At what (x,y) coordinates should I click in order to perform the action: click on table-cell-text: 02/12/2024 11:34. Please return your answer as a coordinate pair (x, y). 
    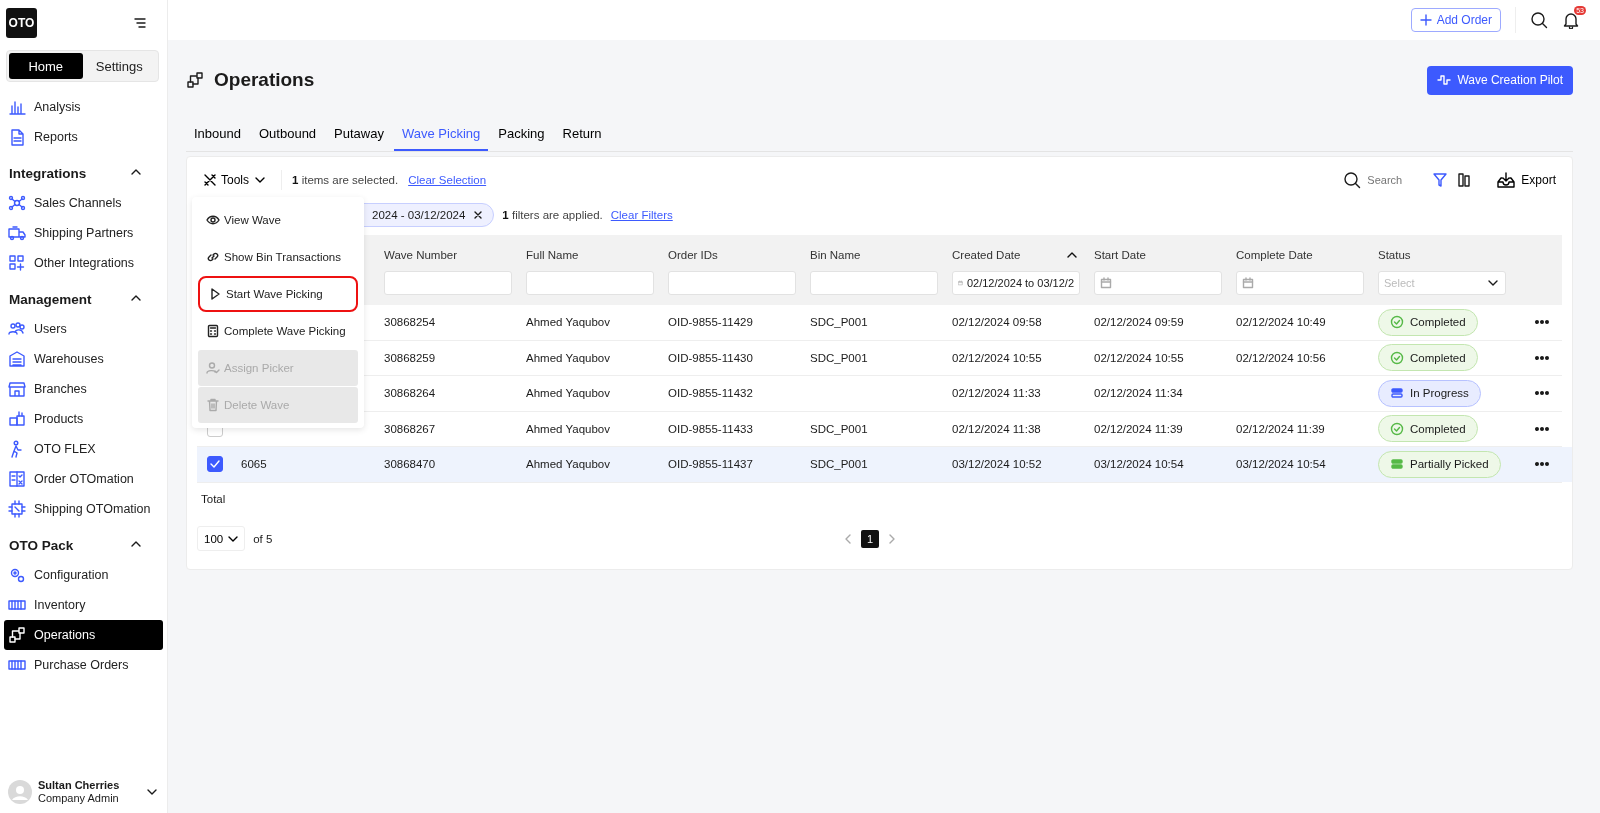
    Looking at the image, I should click on (1138, 394).